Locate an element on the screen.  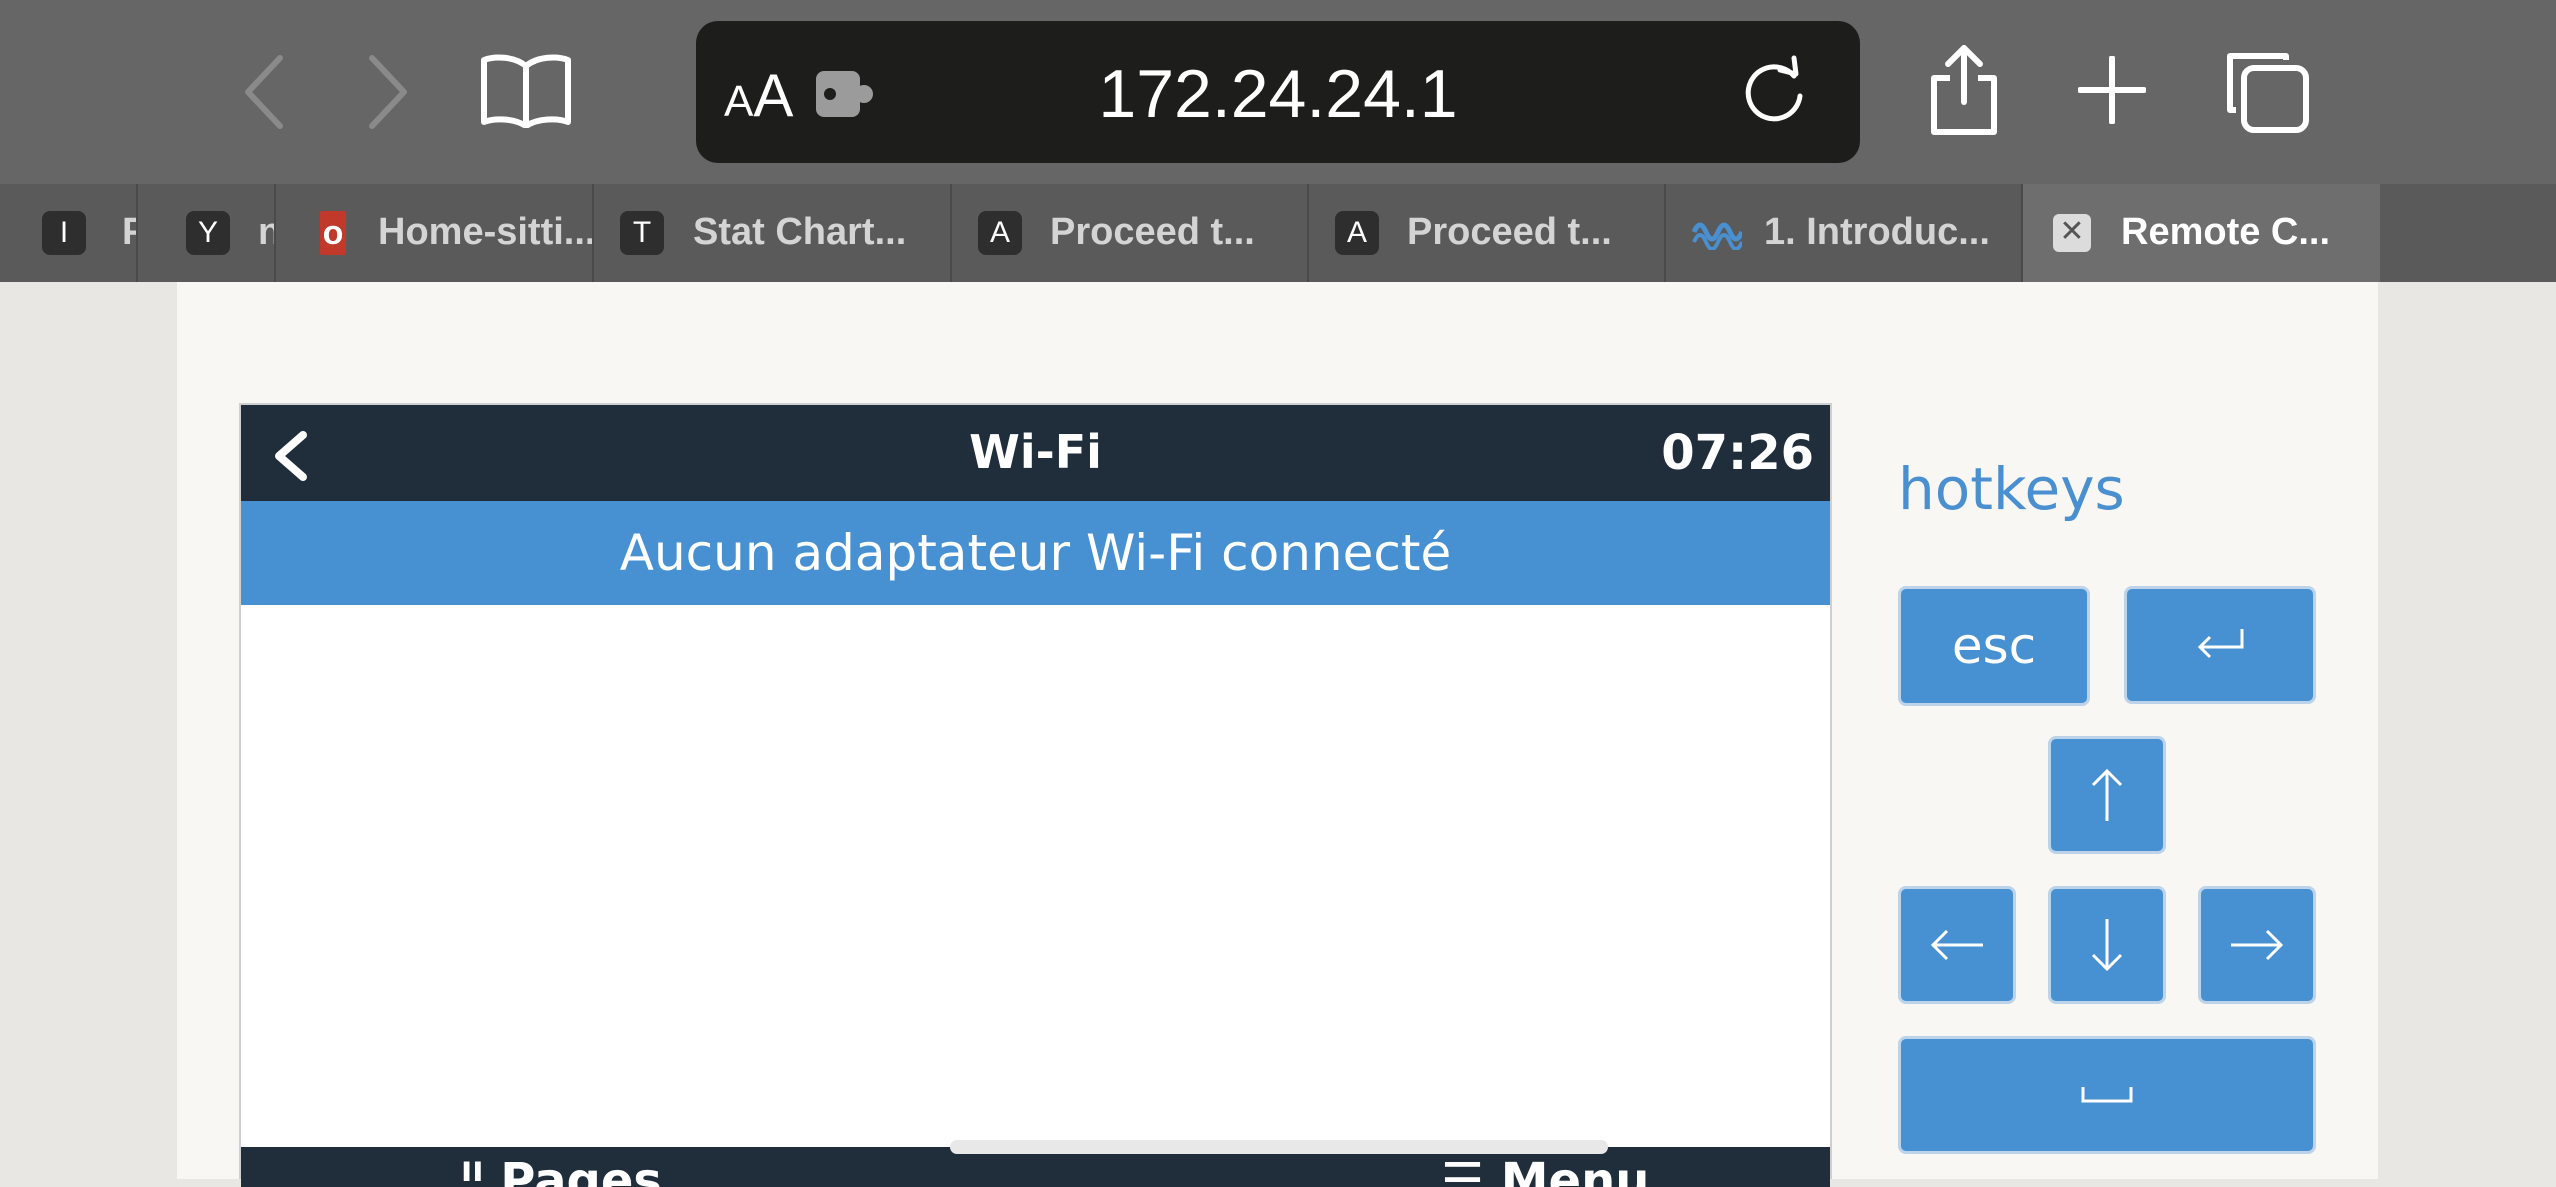
book-icon is located at coordinates (526, 91).